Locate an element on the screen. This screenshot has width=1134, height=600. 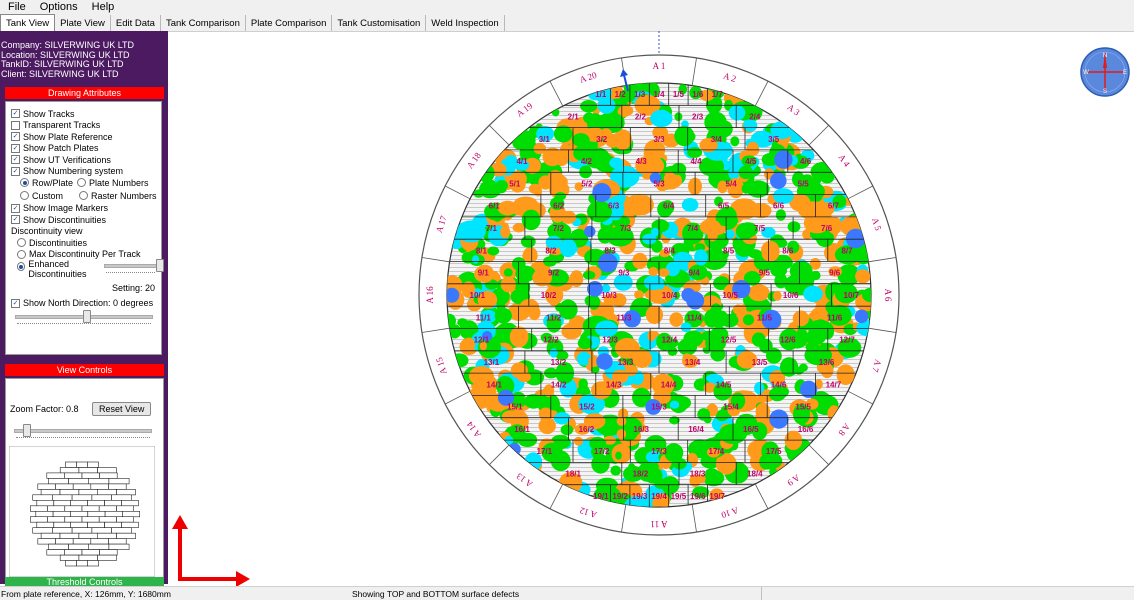
raster-numbers-radio is located at coordinates (84, 195).